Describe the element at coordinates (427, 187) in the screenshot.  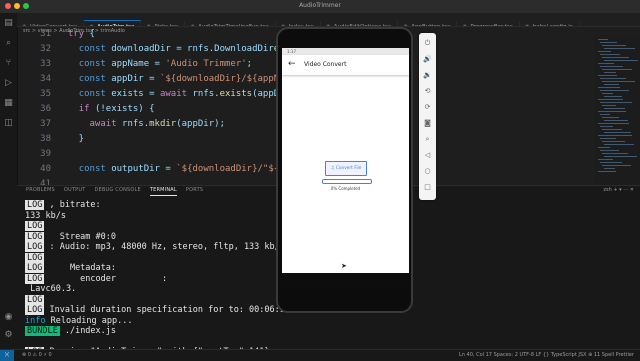
I see `overview-icon: □` at that location.